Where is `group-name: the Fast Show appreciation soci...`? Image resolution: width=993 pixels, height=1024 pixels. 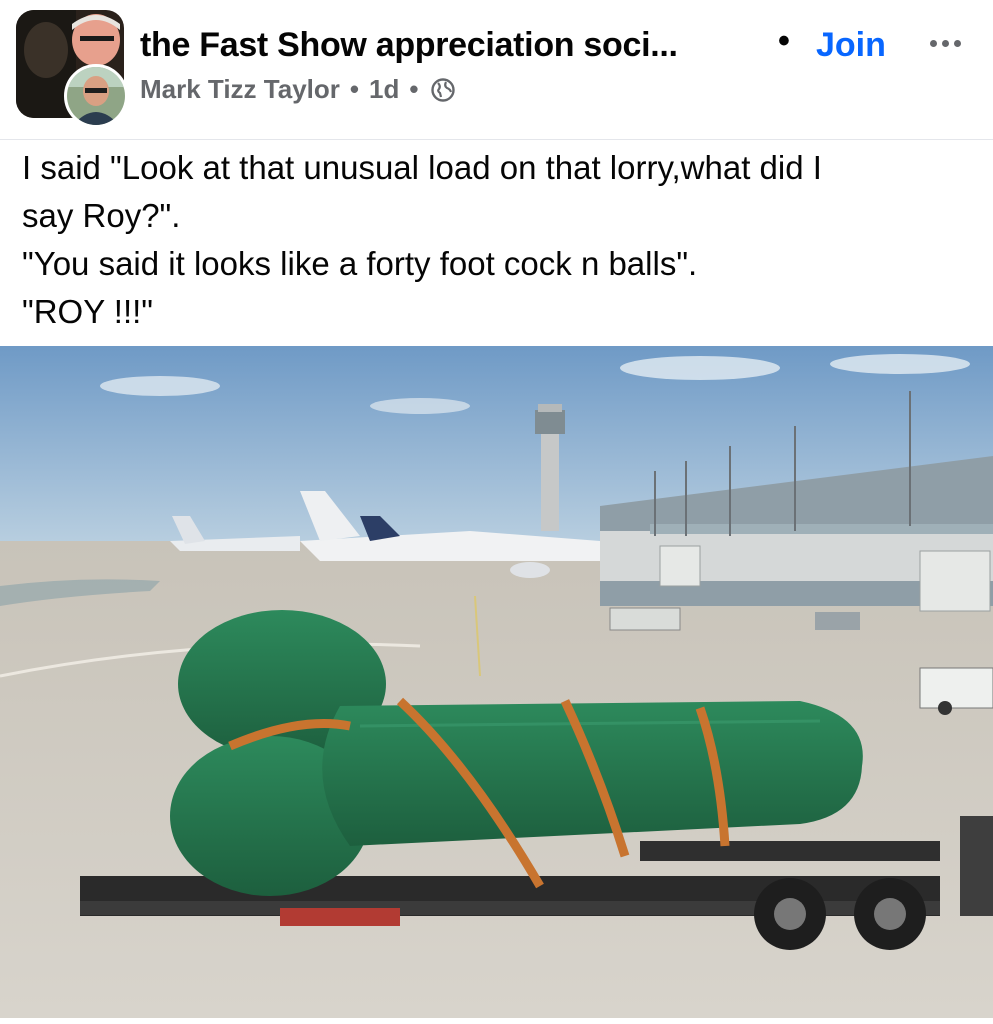 group-name: the Fast Show appreciation soci... is located at coordinates (440, 45).